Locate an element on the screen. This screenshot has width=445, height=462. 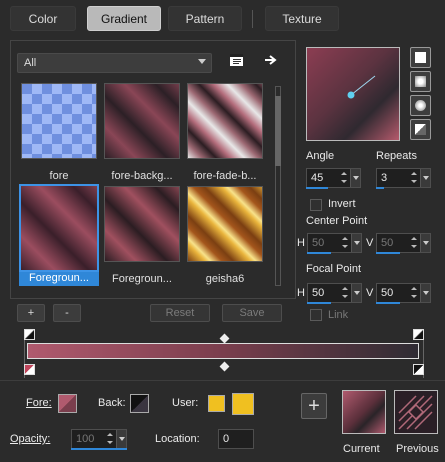
repeats-label: Repeats is located at coordinates (396, 156).